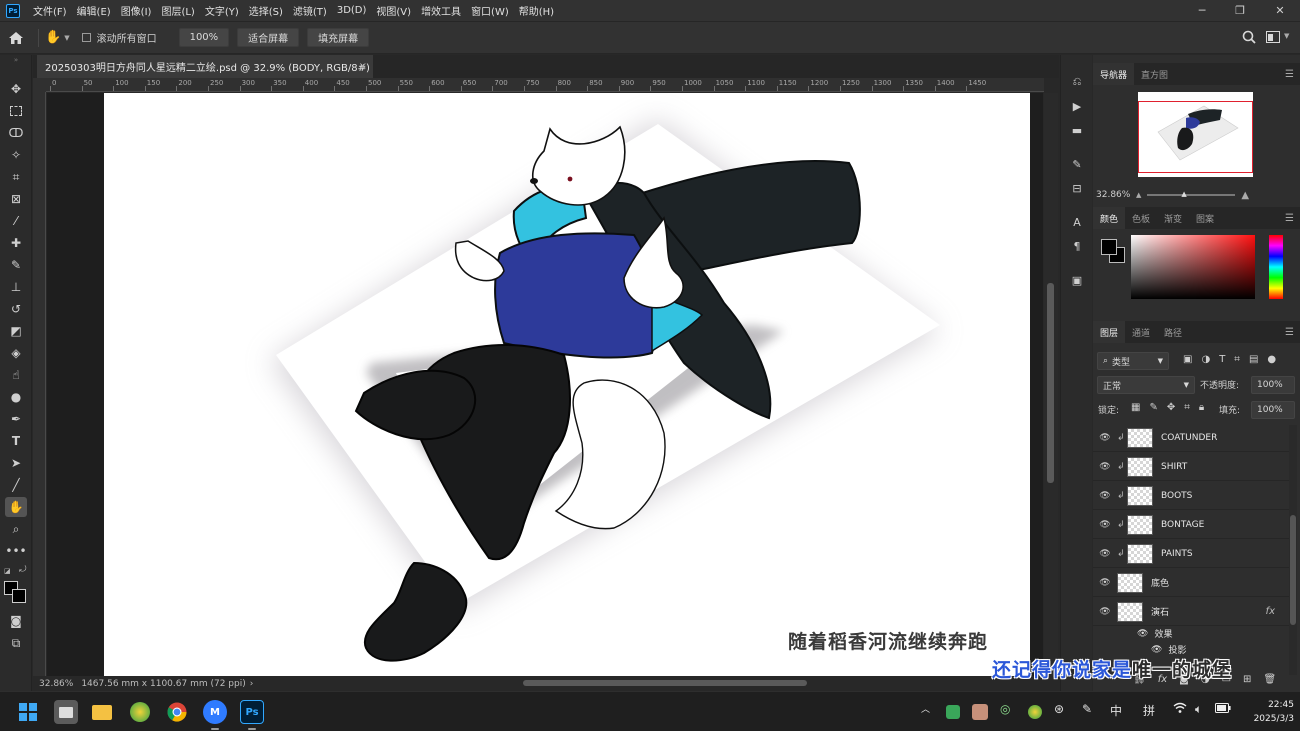  What do you see at coordinates (16, 375) in the screenshot?
I see `smudge-tool-icon: ☝` at bounding box center [16, 375].